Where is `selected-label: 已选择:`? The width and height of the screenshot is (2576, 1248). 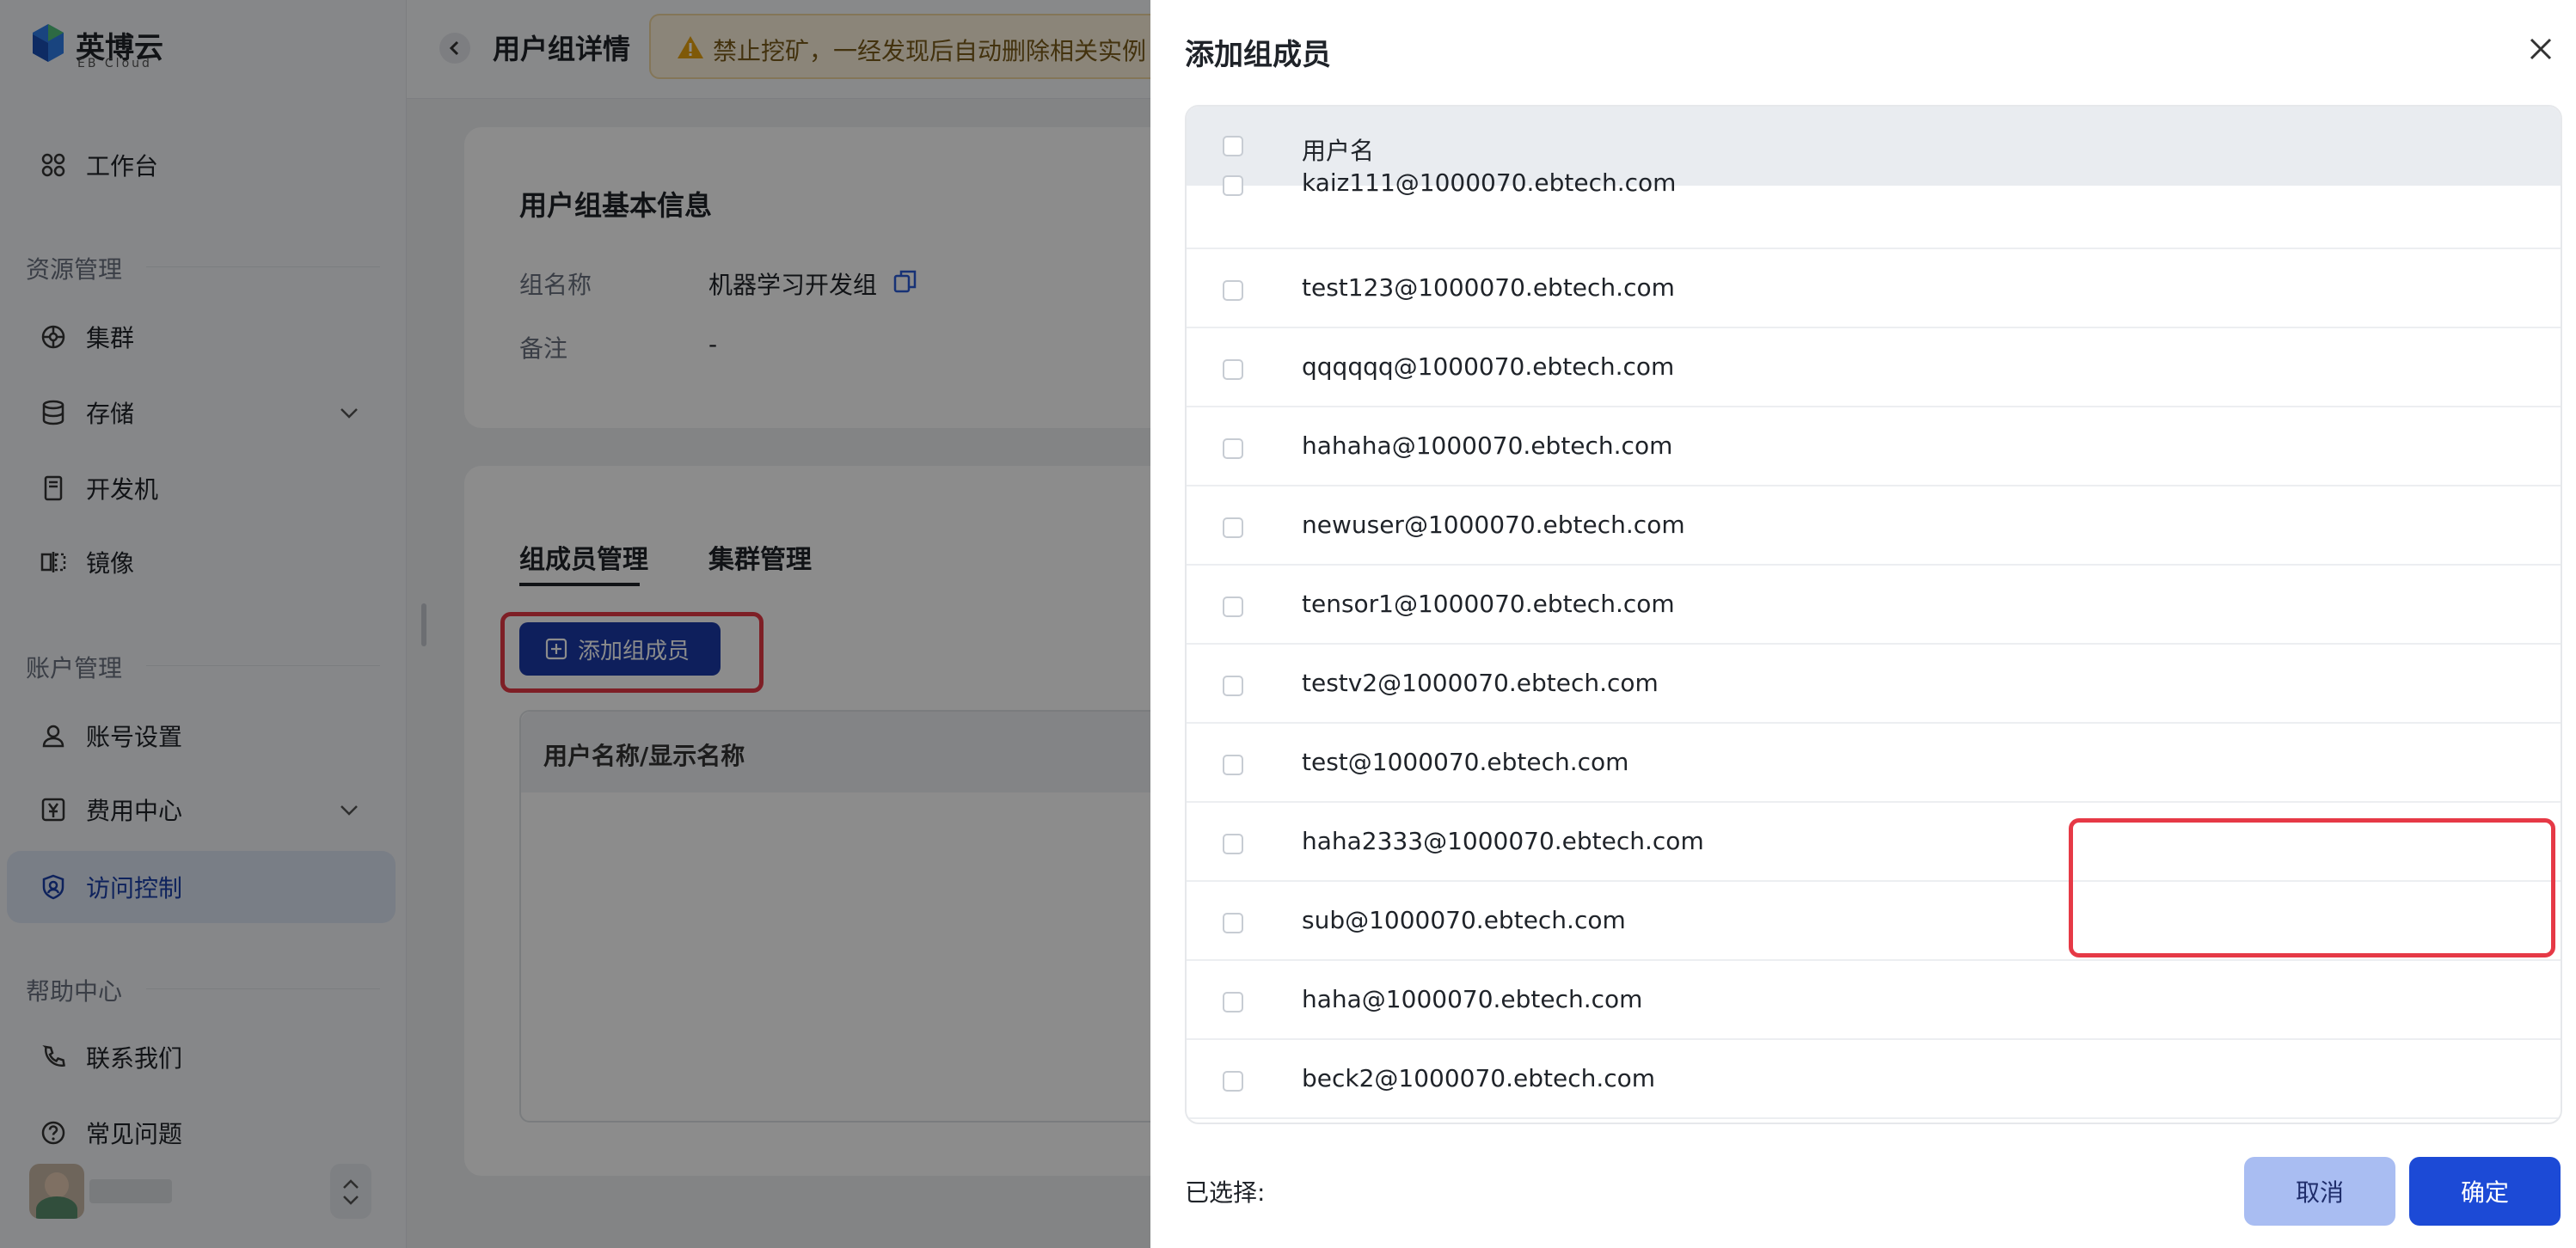
selected-label: 已选择: is located at coordinates (1225, 1193).